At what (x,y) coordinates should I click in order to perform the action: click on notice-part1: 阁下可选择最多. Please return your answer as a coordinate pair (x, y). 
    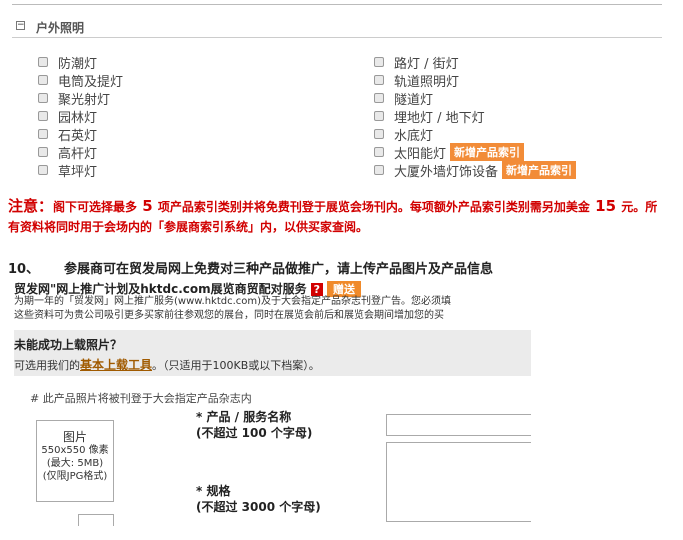
    Looking at the image, I should click on (95, 207).